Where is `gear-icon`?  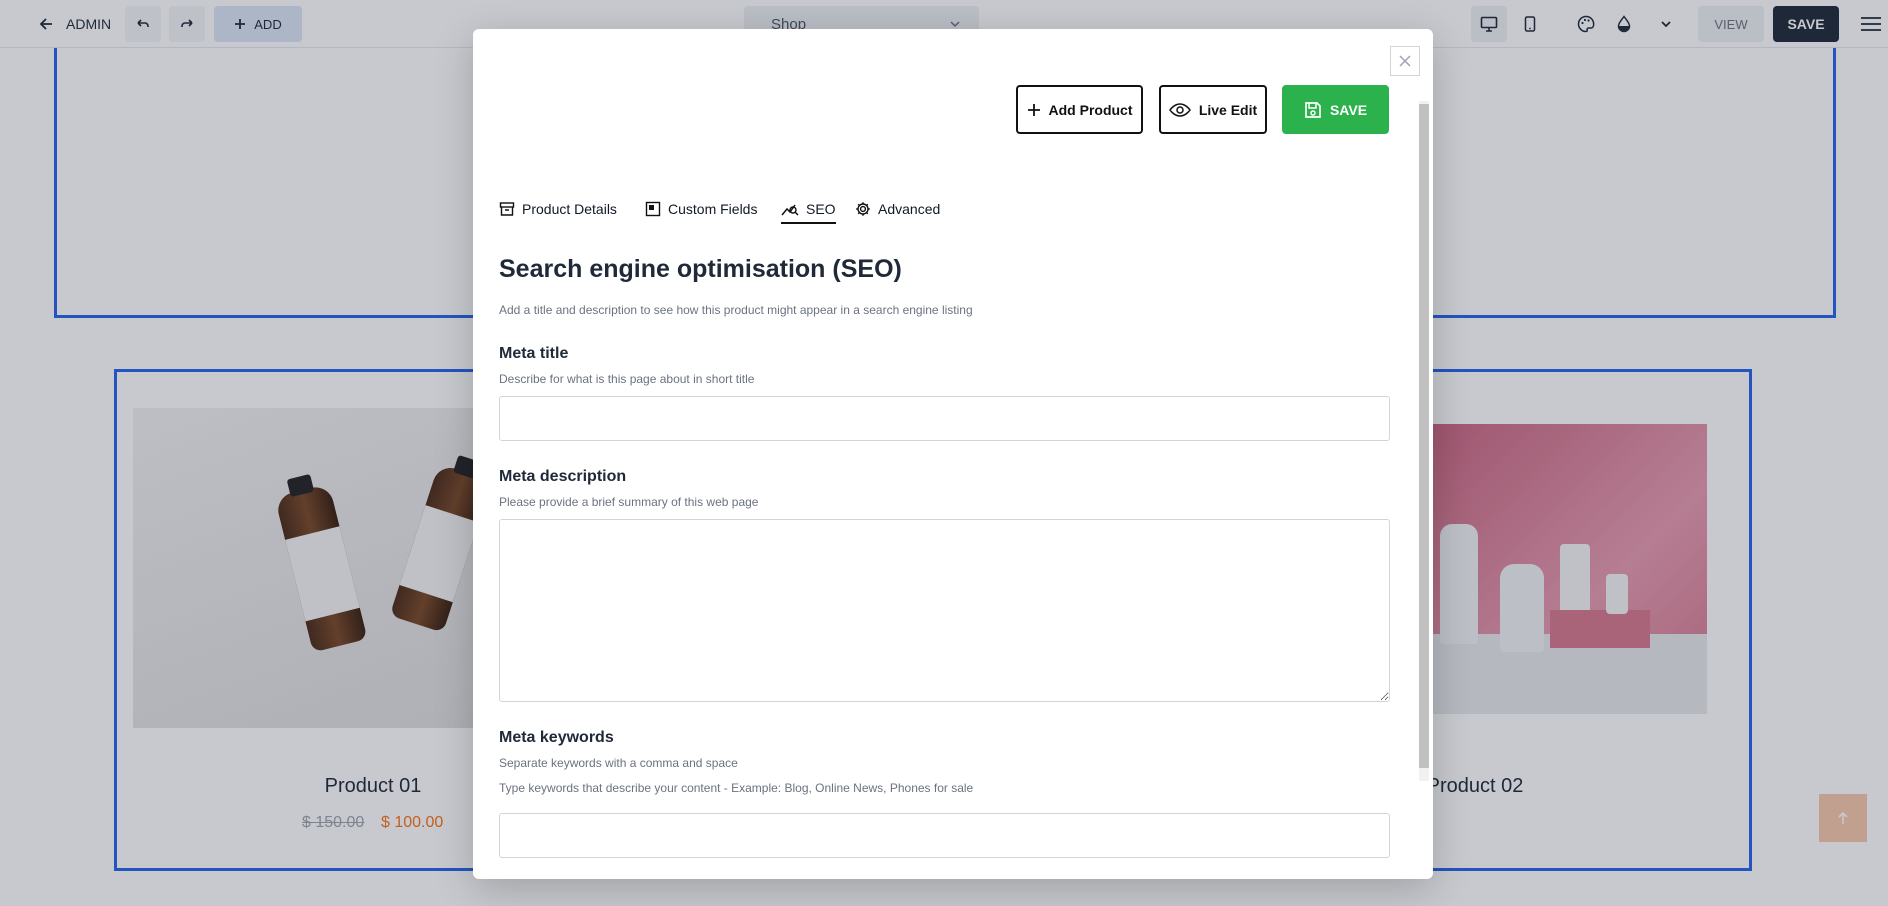 gear-icon is located at coordinates (863, 209).